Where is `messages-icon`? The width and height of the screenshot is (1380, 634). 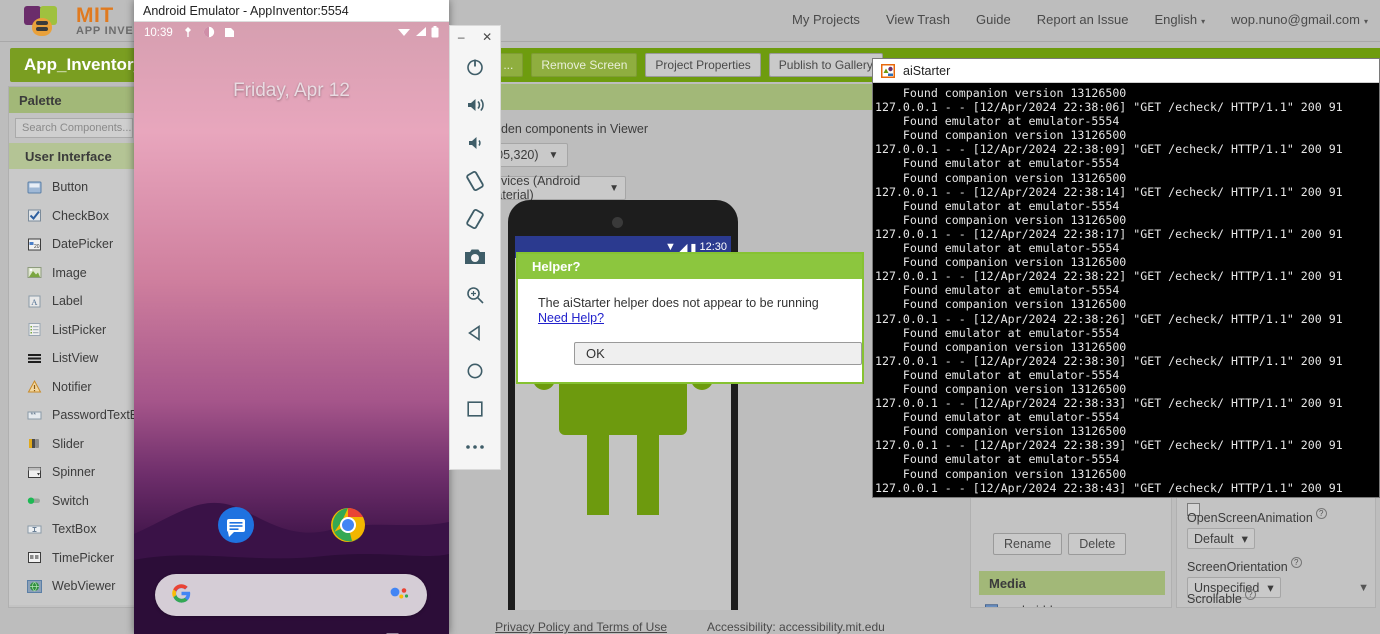
messages-icon is located at coordinates (235, 525).